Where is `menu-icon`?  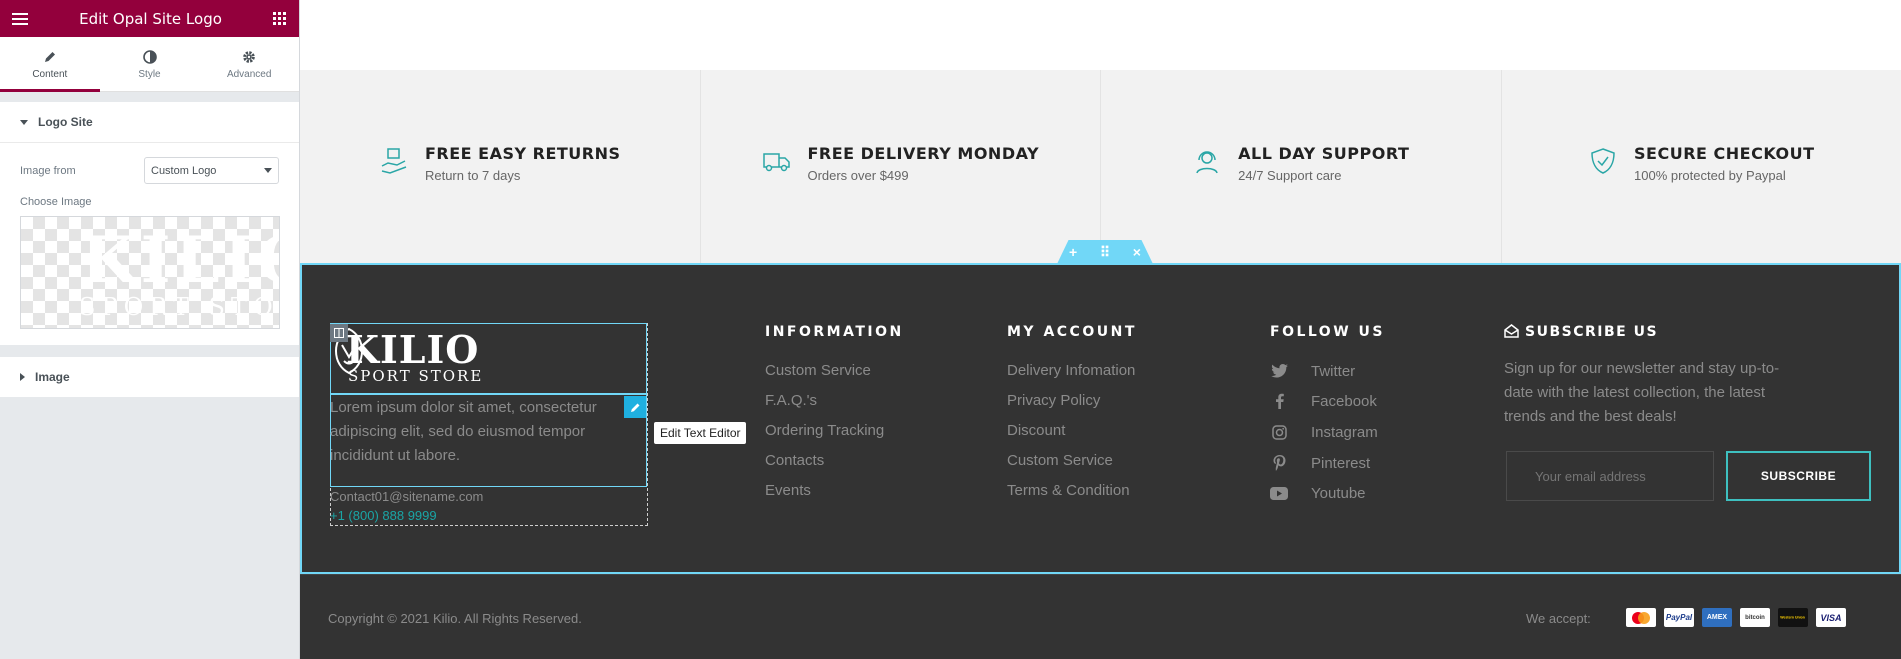 menu-icon is located at coordinates (20, 18).